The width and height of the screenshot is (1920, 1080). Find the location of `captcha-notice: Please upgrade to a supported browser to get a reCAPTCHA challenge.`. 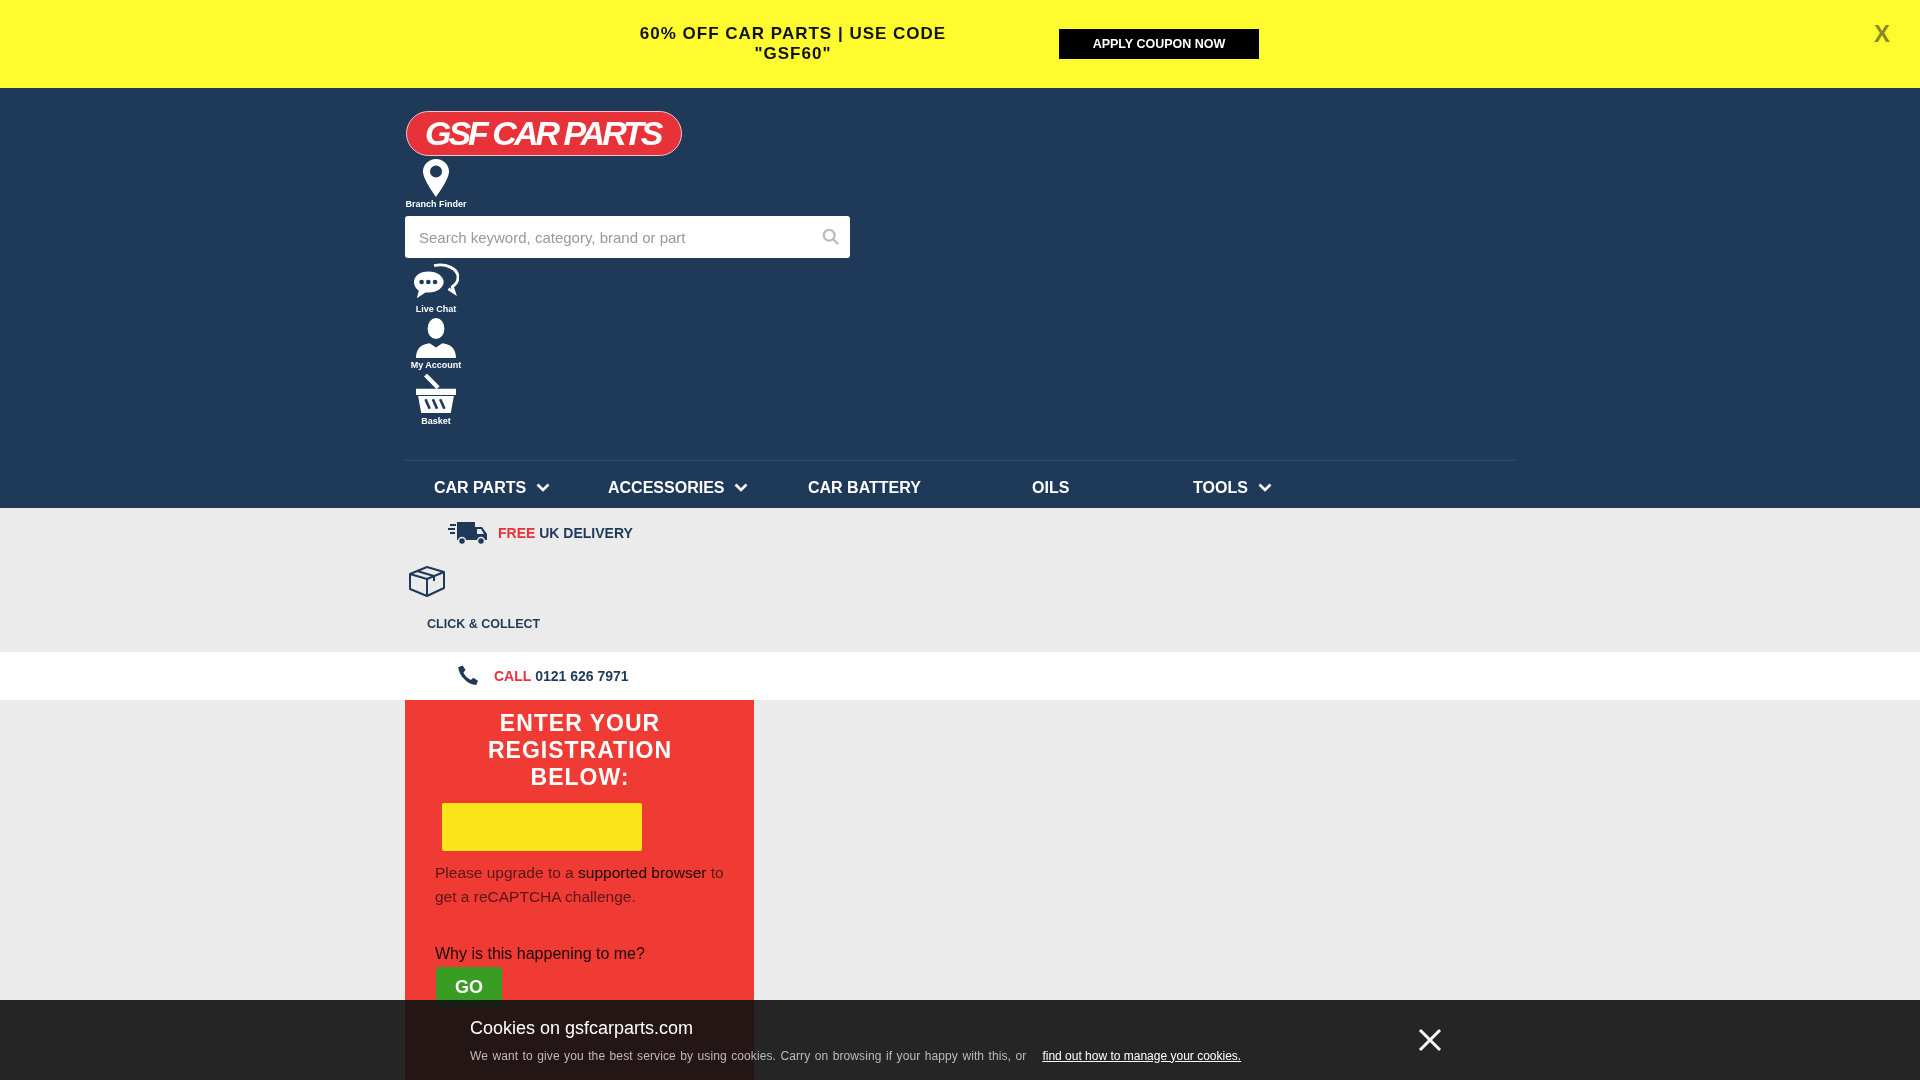

captcha-notice: Please upgrade to a supported browser to get a reCAPTCHA challenge. is located at coordinates (580, 885).